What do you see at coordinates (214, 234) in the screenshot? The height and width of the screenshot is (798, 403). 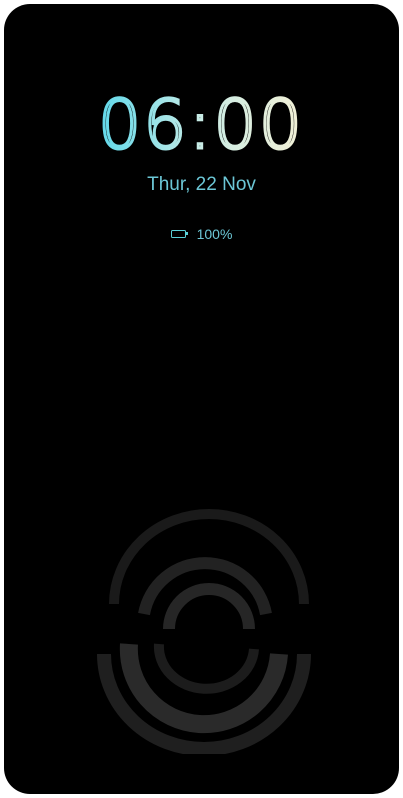 I see `battery-percent: 100%` at bounding box center [214, 234].